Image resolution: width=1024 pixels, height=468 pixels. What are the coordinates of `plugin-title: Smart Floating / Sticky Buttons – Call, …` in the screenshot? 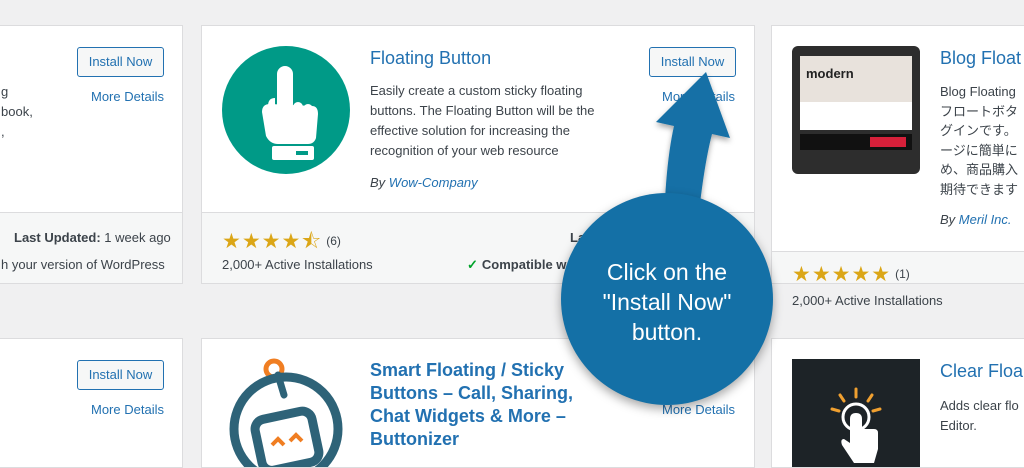 It's located at (471, 405).